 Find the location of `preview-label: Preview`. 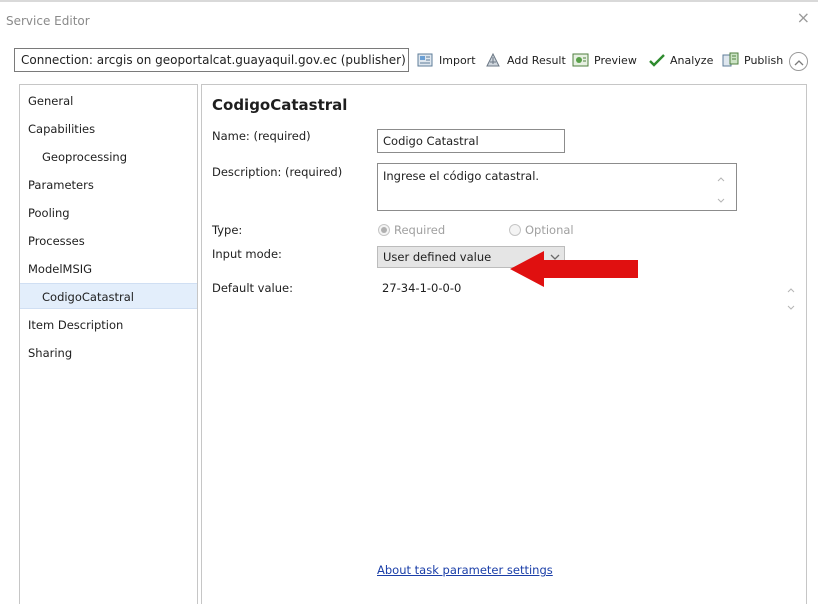

preview-label: Preview is located at coordinates (615, 60).